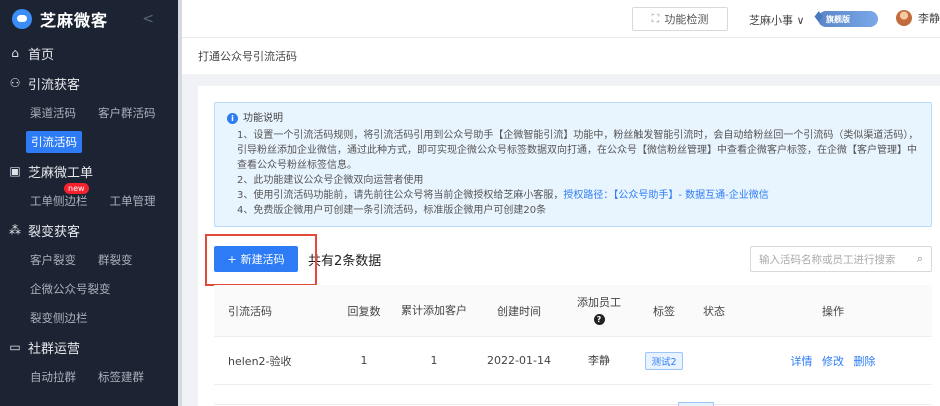  I want to click on menu-item-home: ⌂ 首页, so click(93, 53).